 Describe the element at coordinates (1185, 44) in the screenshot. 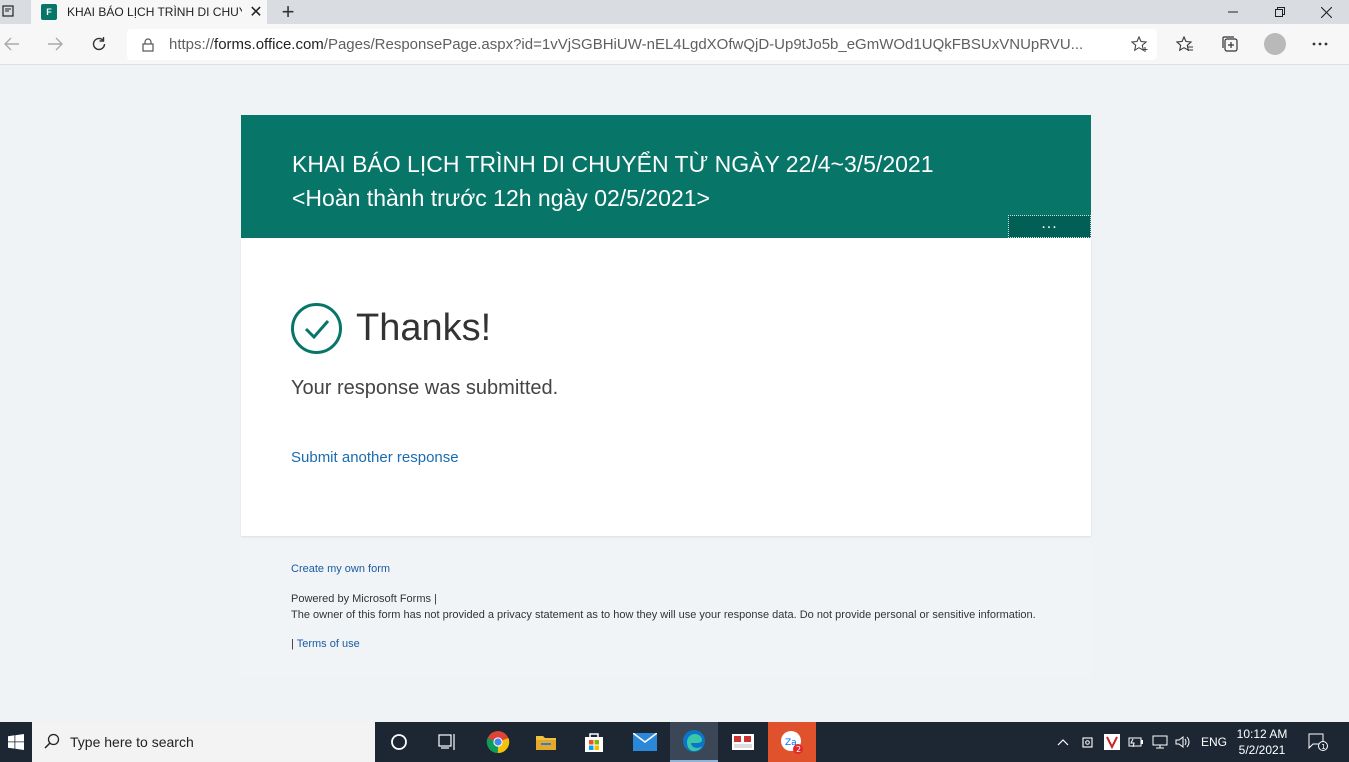

I see `favorites-icon` at that location.